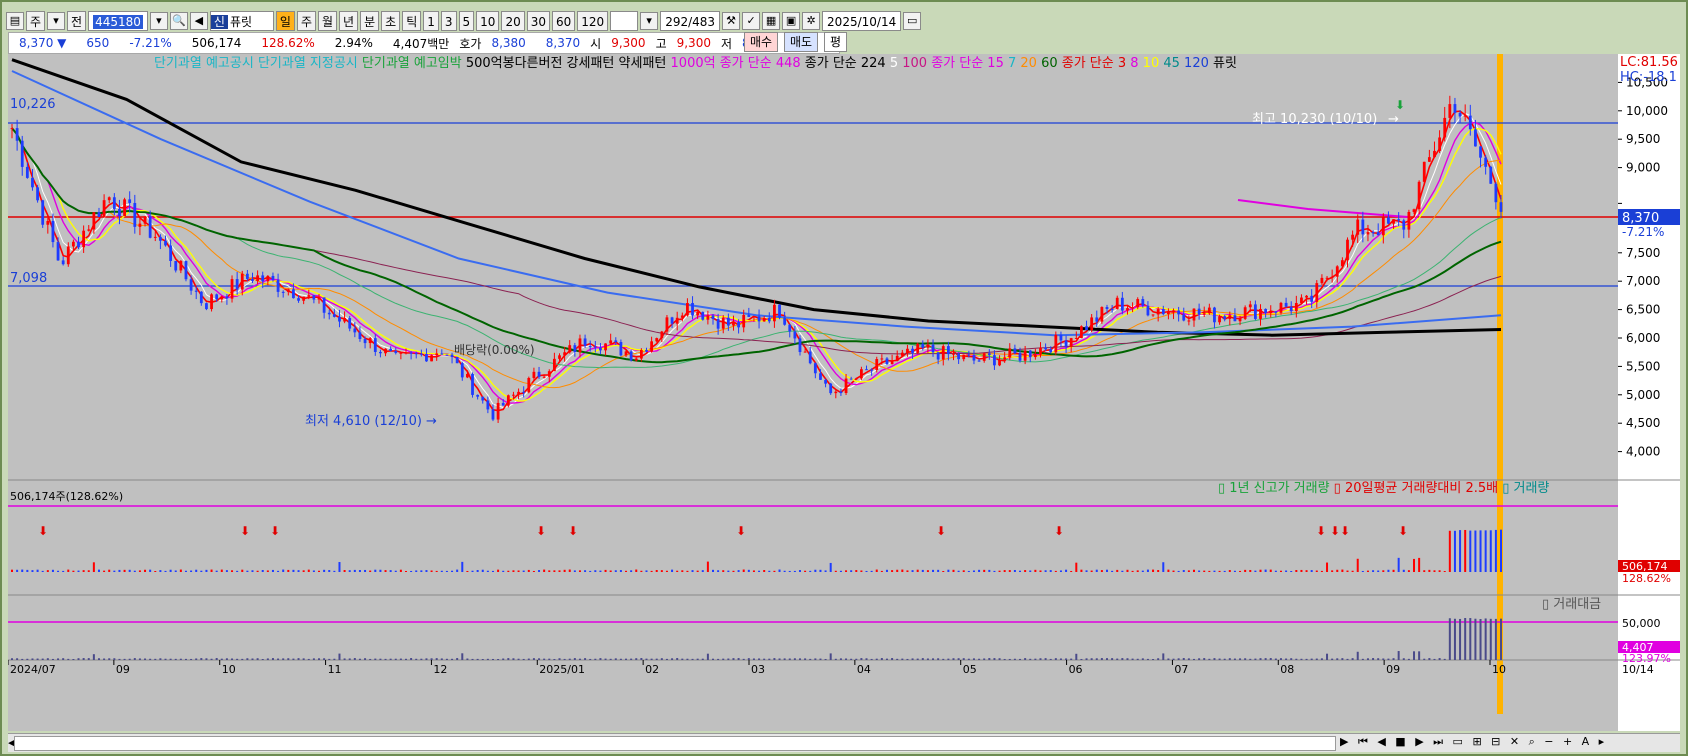 This screenshot has width=1688, height=756. I want to click on nav-controls: ▶ ⏮ ◀ ■ ▶ ⏭ ▭ ⊞ ⊟ ✕ ⌕ − + A ▸, so click(1473, 742).